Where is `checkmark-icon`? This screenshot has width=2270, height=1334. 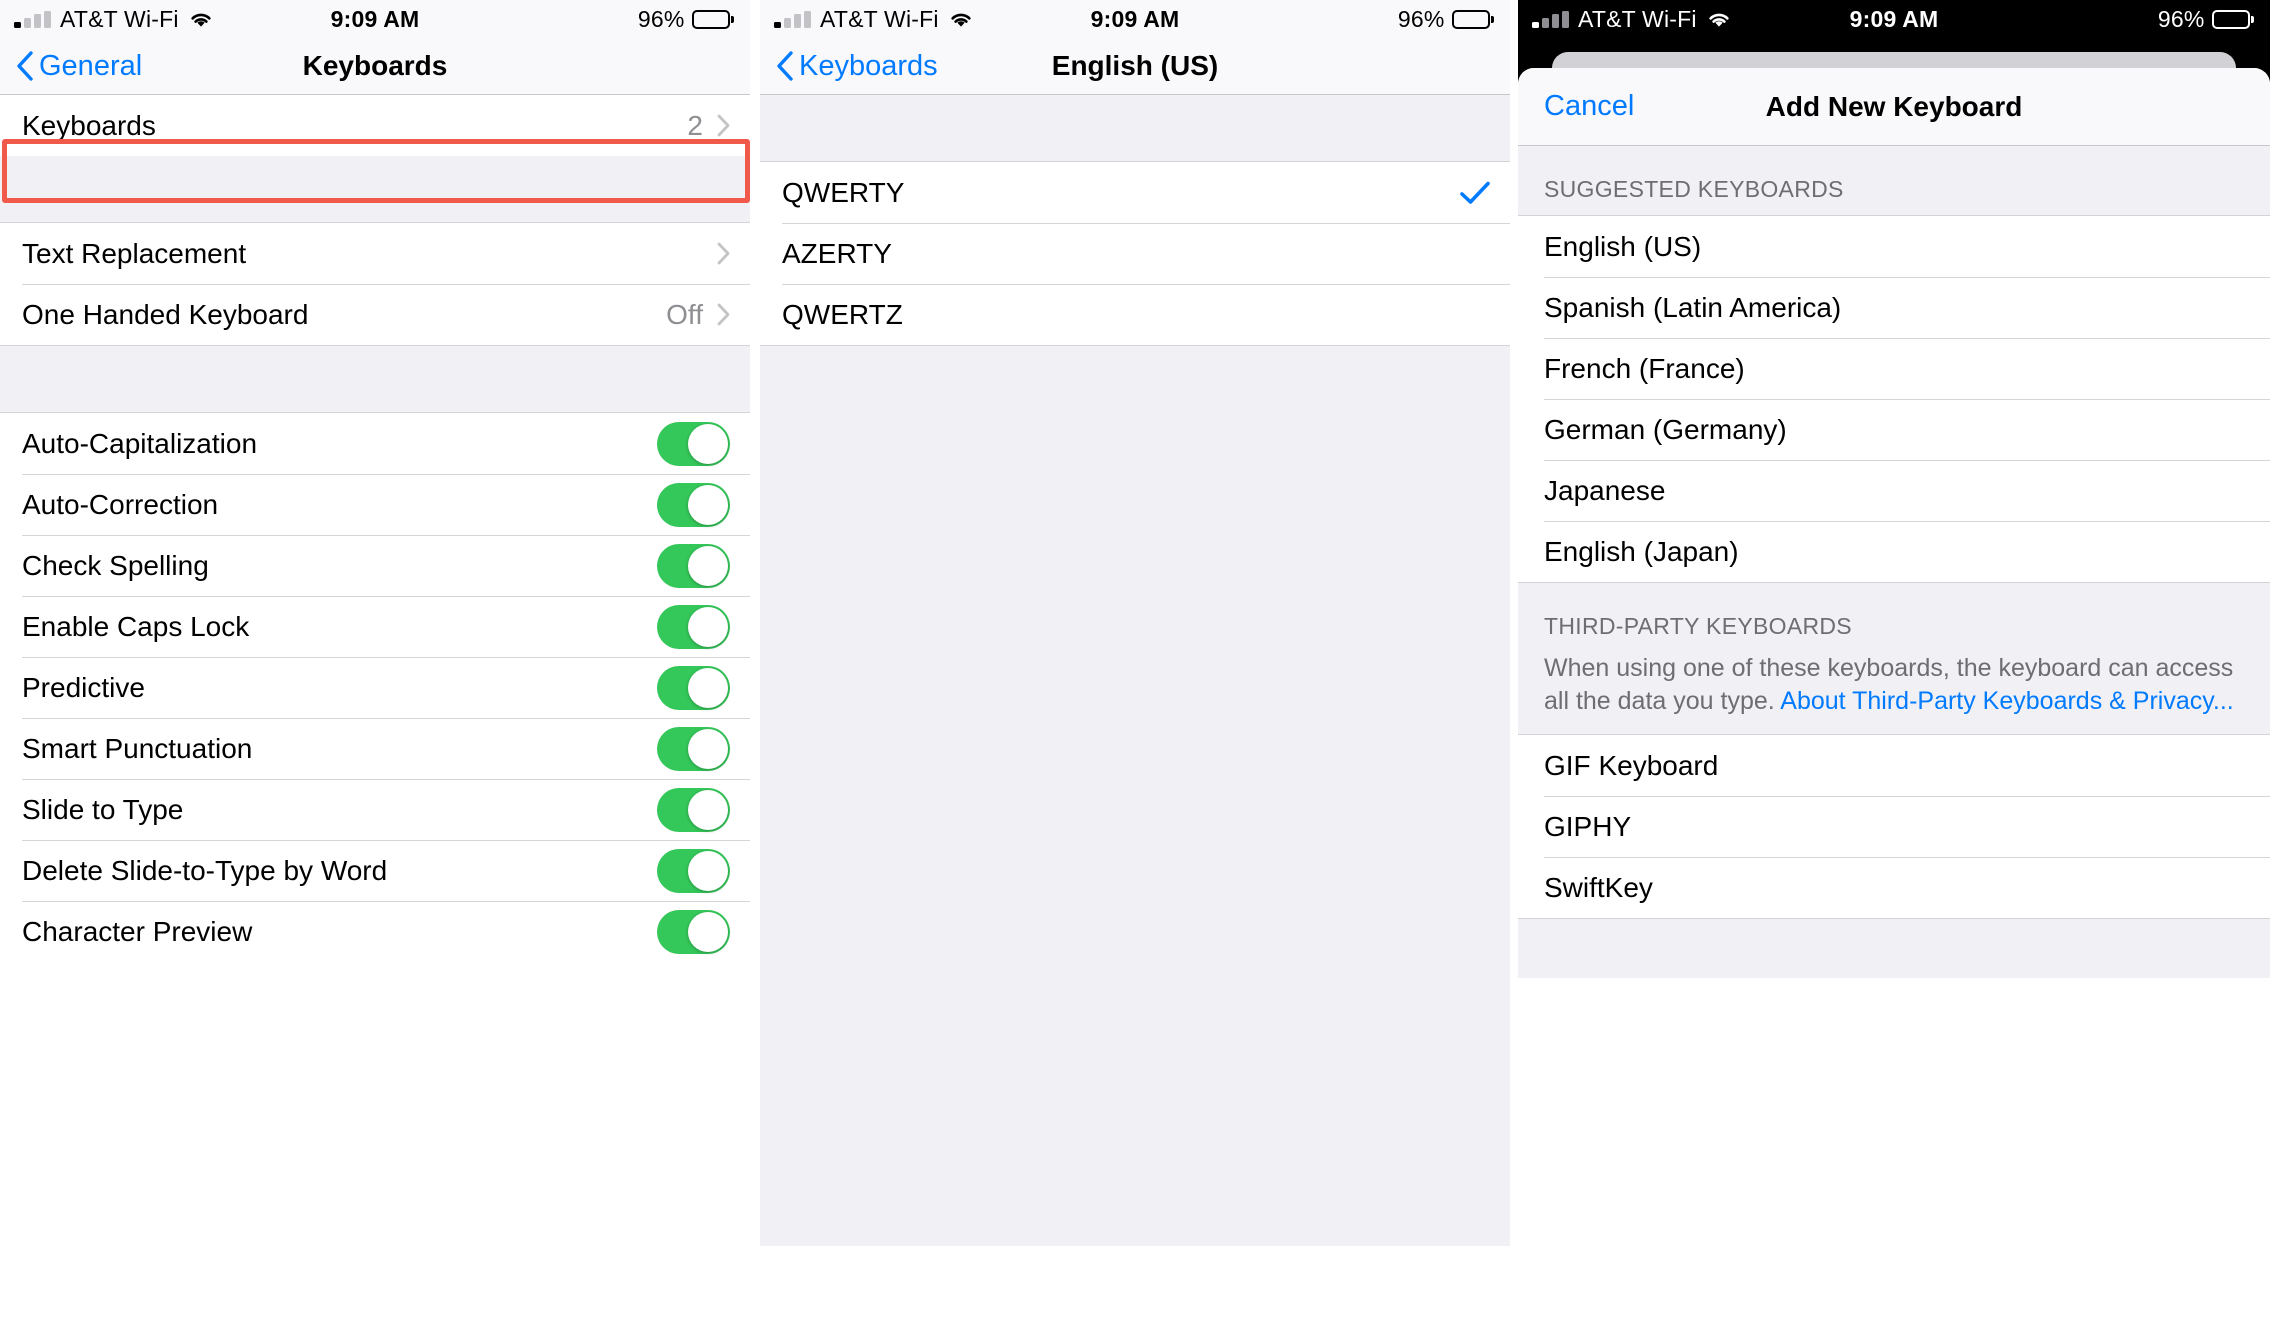
checkmark-icon is located at coordinates (1475, 192).